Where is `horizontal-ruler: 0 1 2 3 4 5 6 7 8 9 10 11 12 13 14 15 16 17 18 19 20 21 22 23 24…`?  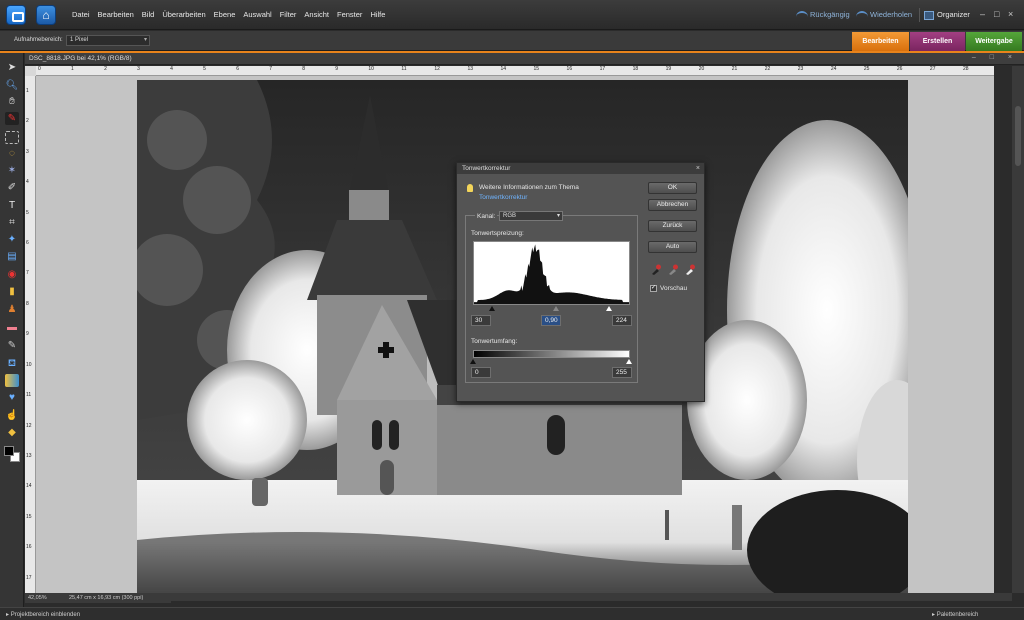 horizontal-ruler: 0 1 2 3 4 5 6 7 8 9 10 11 12 13 14 15 16 17 18 19 20 21 22 23 24… is located at coordinates (515, 71).